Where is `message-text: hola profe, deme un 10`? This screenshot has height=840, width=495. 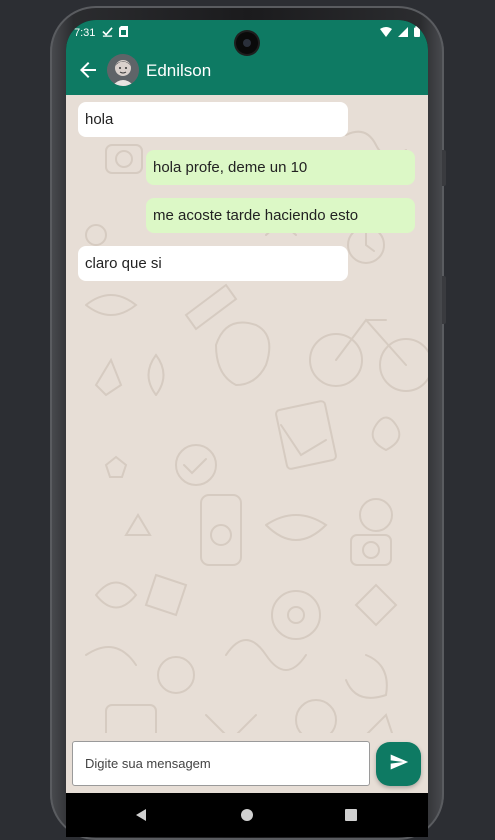 message-text: hola profe, deme un 10 is located at coordinates (230, 167).